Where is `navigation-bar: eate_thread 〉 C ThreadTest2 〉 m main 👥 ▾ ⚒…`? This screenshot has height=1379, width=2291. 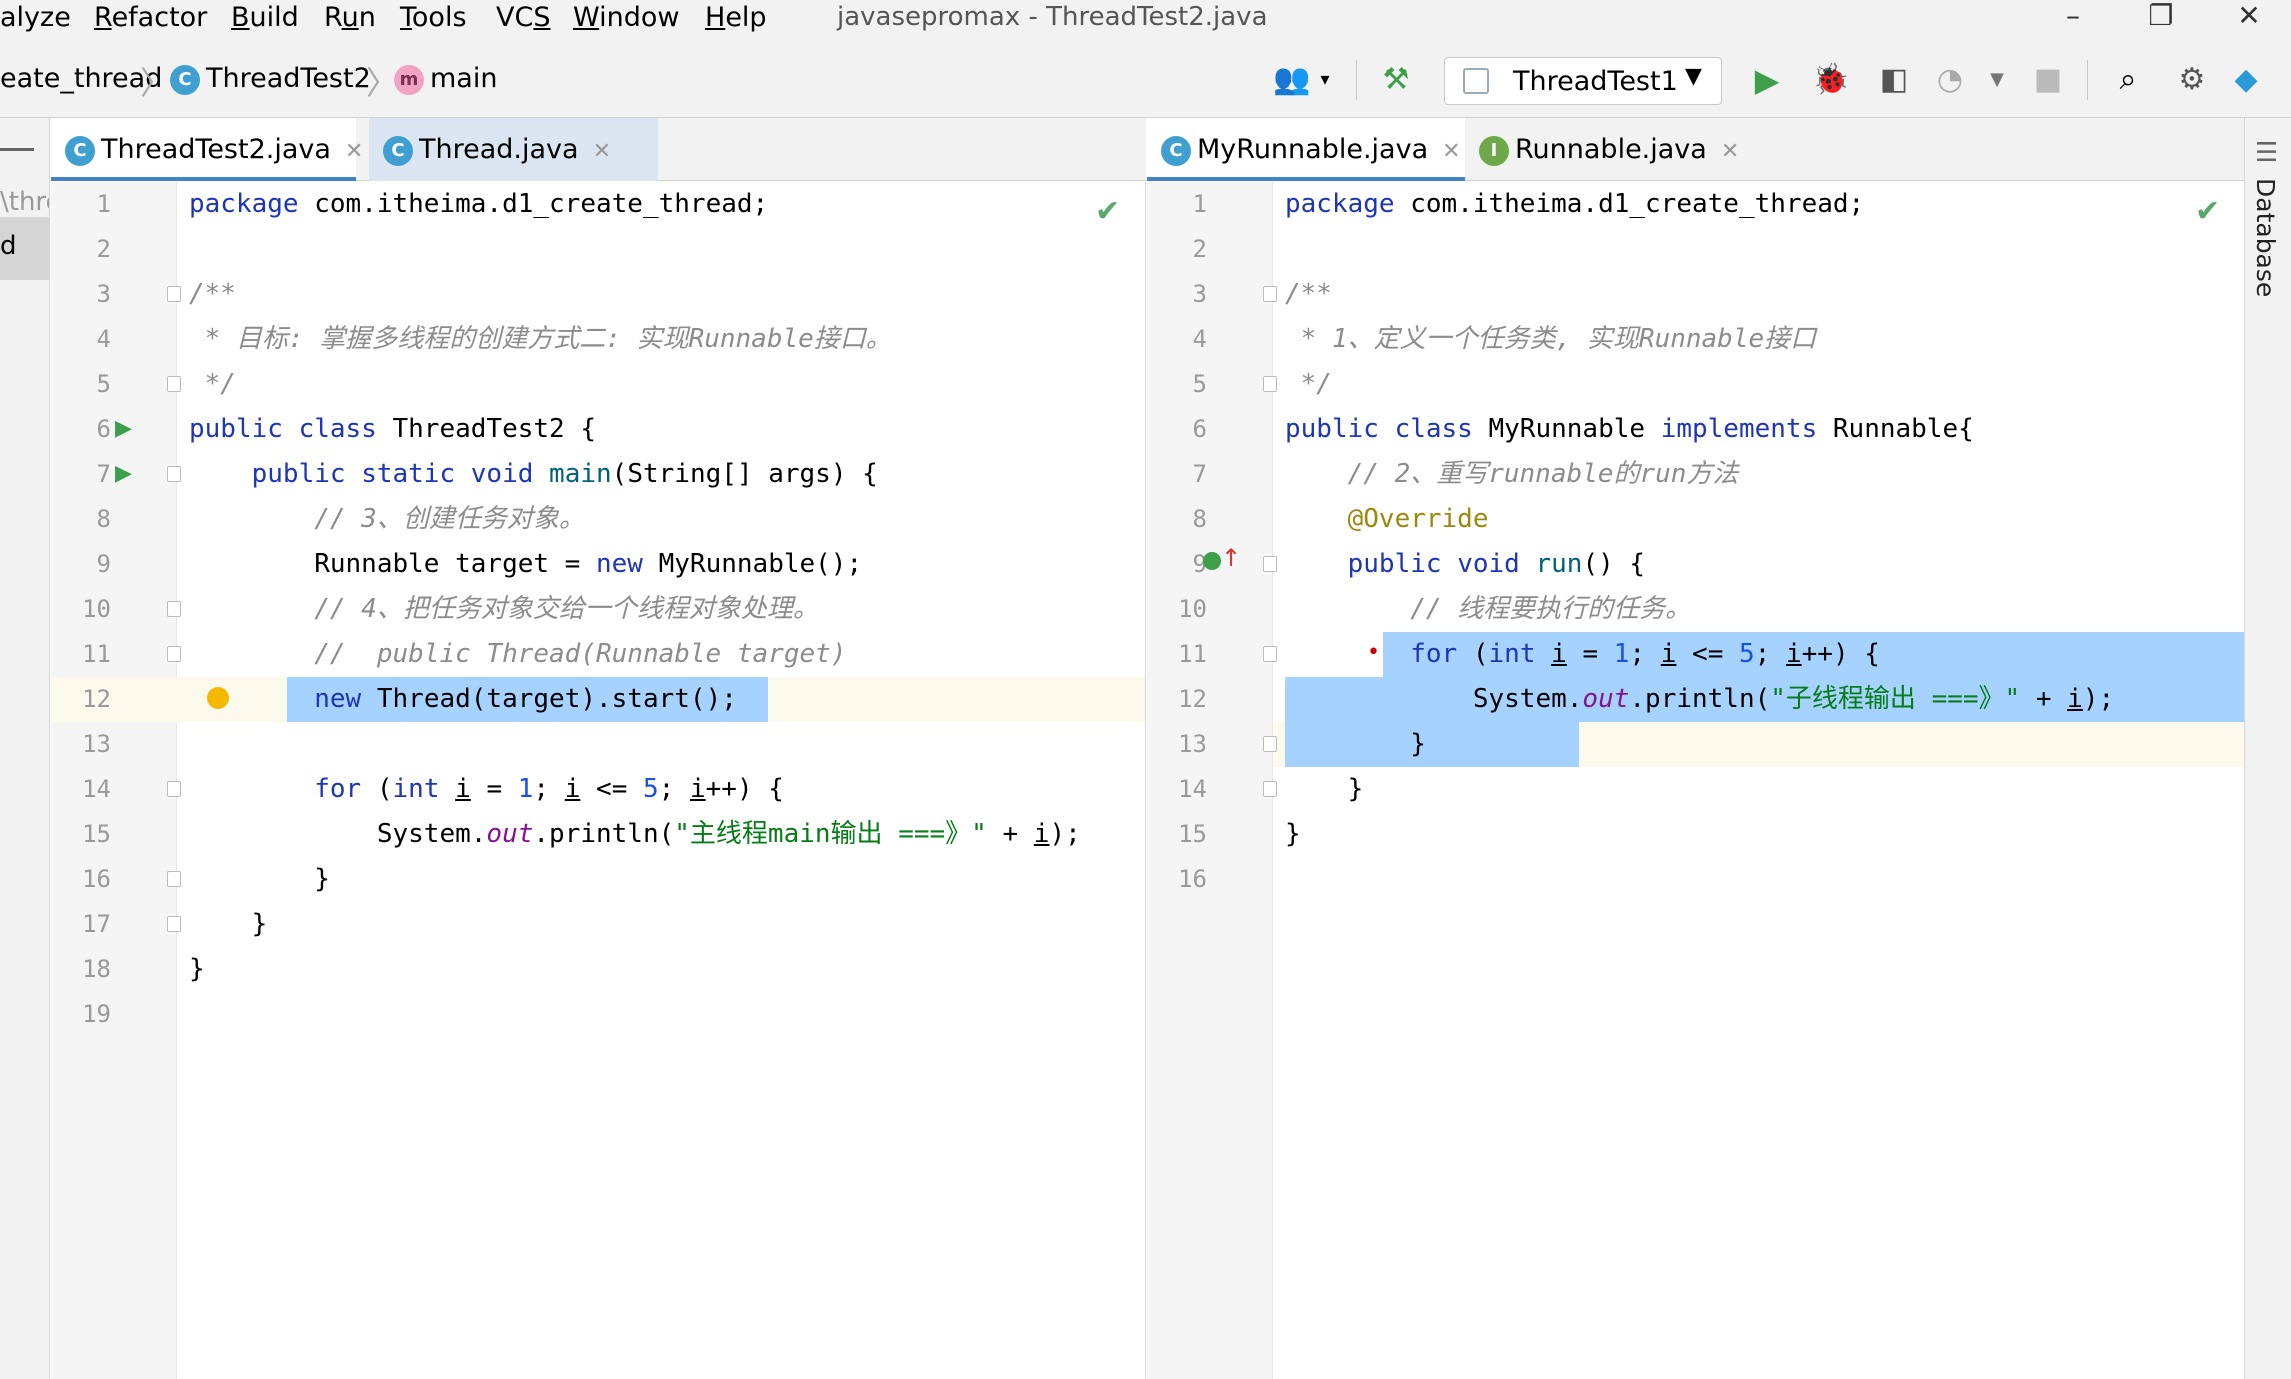
navigation-bar: eate_thread 〉 C ThreadTest2 〉 m main 👥 ▾ ⚒… is located at coordinates (1145, 79).